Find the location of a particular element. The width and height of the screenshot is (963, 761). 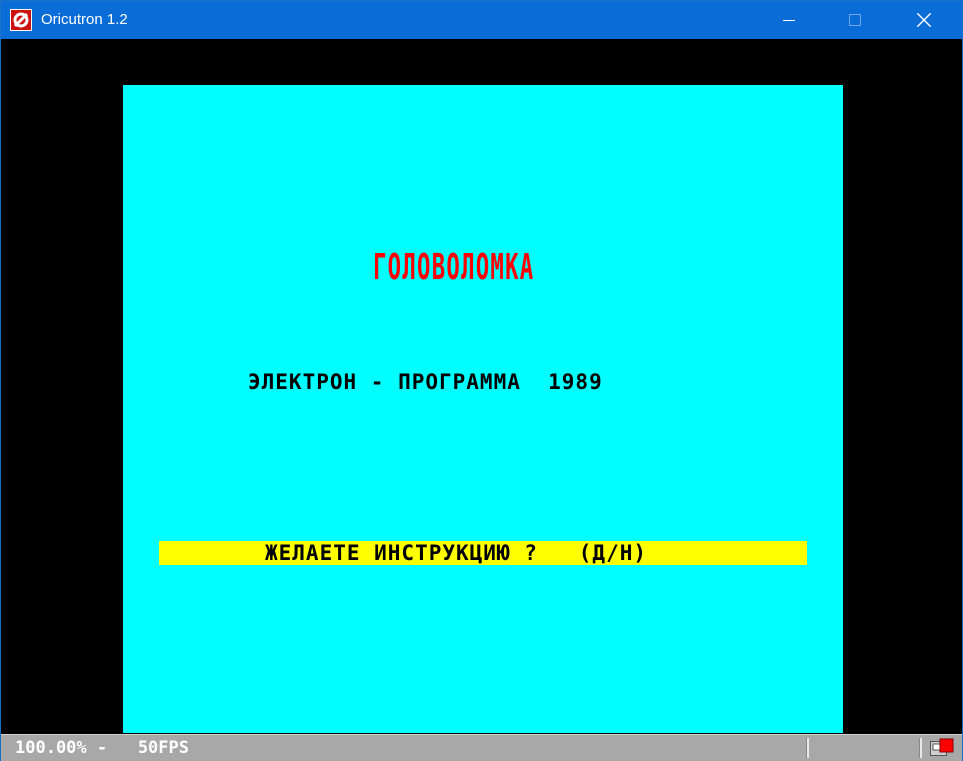

maximize-button is located at coordinates (855, 20).